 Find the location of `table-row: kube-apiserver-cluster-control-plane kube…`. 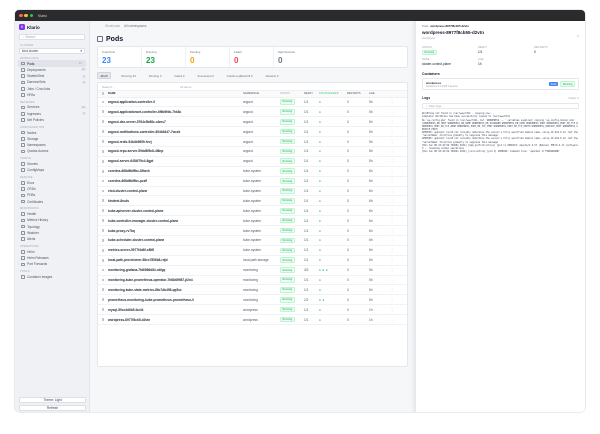

table-row: kube-apiserver-cluster-control-plane kube… is located at coordinates (252, 211).